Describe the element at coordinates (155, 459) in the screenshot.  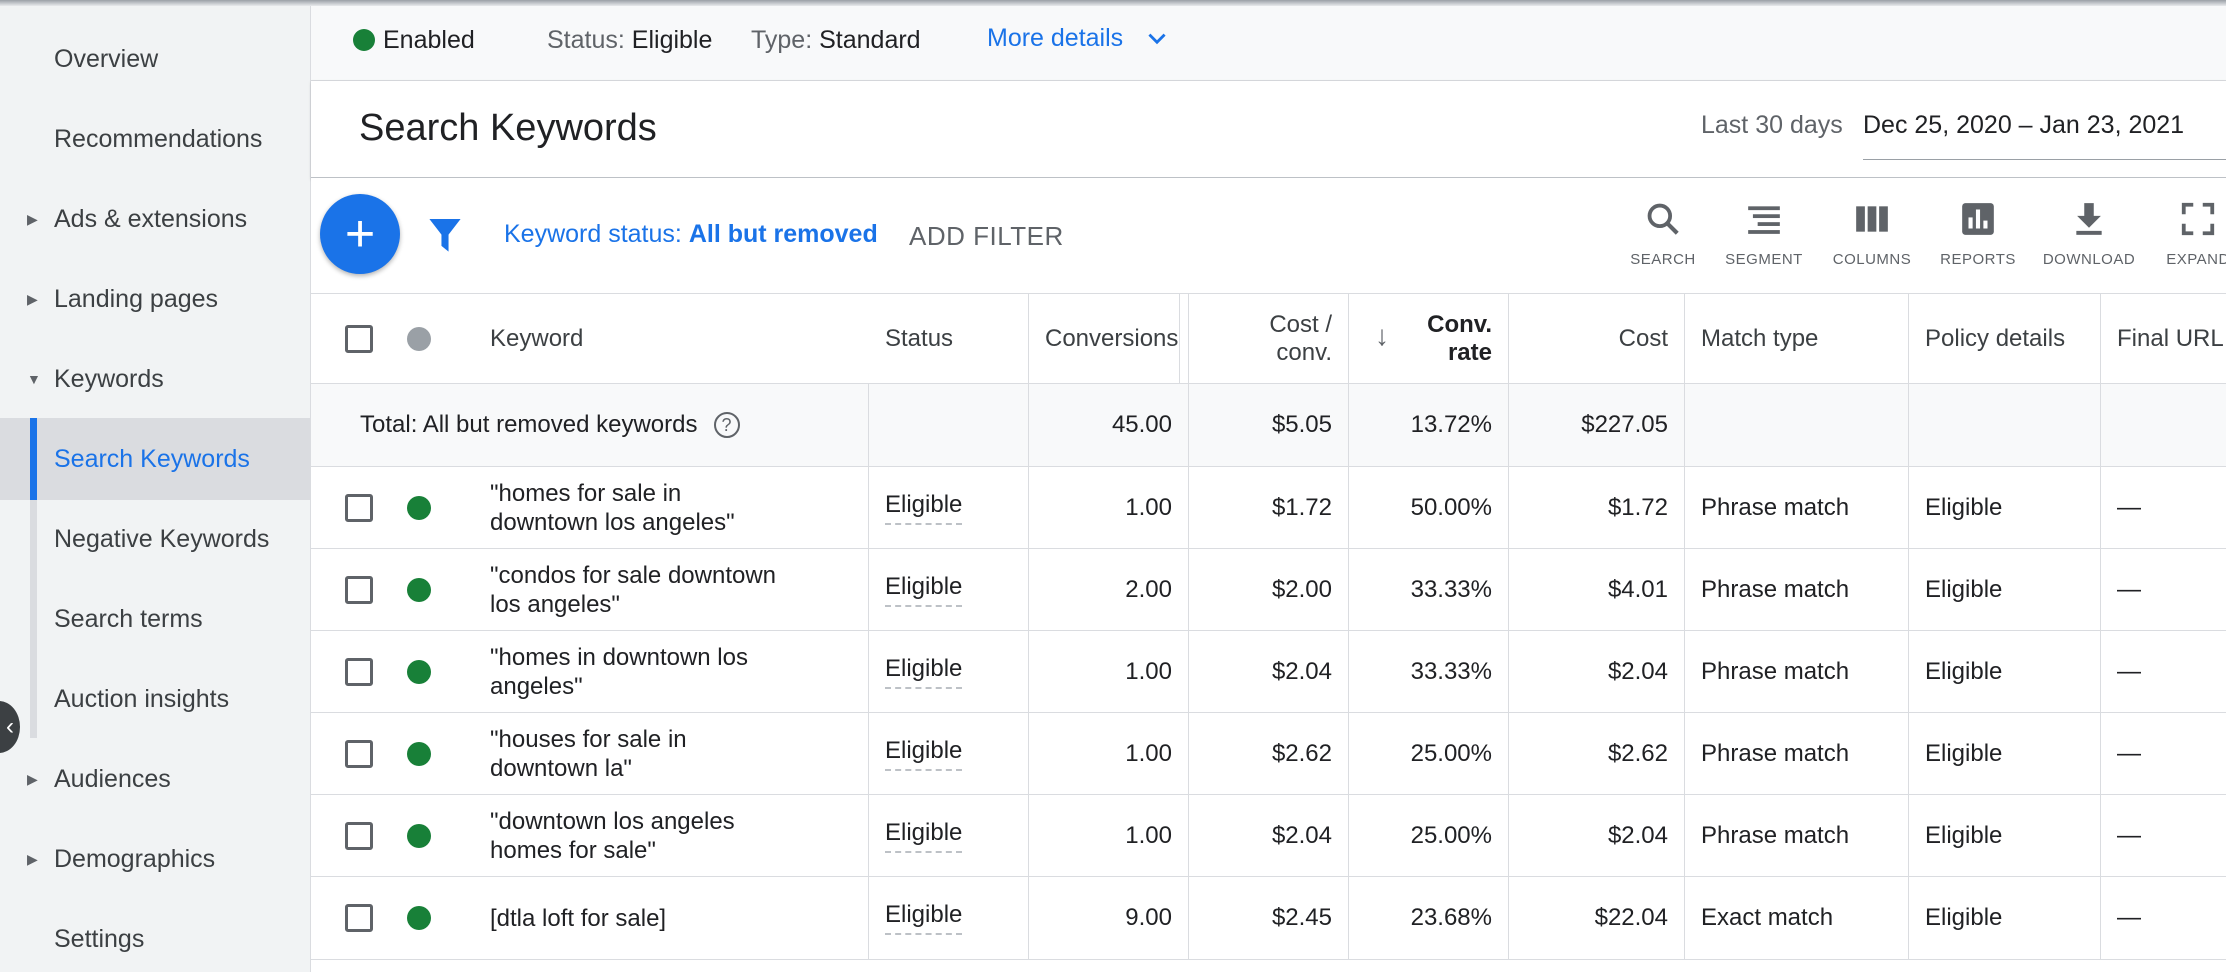
I see `sidebar-item-search-keywords: Search Keywords` at that location.